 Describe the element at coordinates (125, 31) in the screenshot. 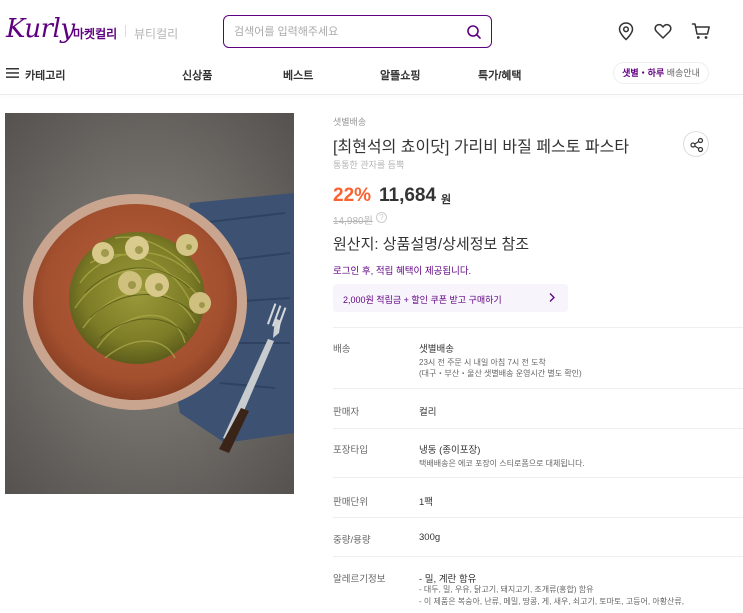

I see `tab-divider` at that location.